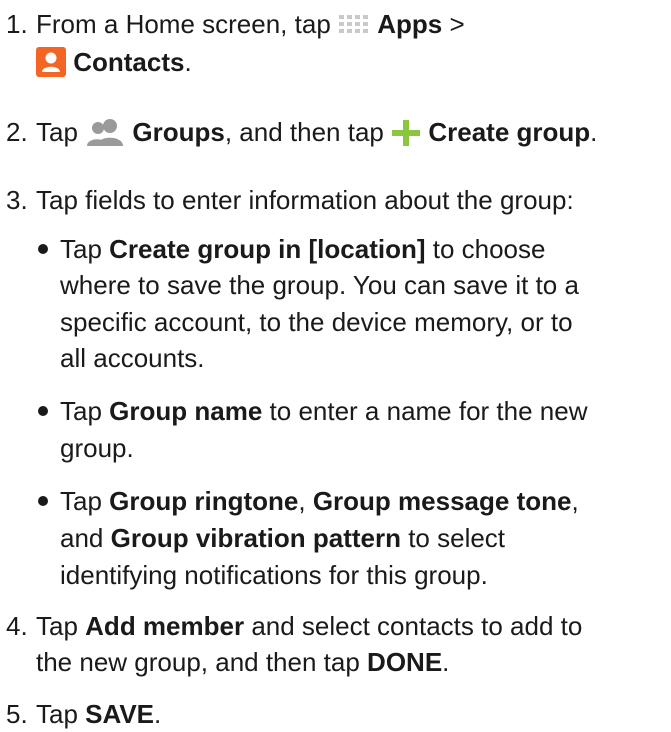 Image resolution: width=671 pixels, height=732 pixels. I want to click on apps-label: Apps, so click(410, 24).